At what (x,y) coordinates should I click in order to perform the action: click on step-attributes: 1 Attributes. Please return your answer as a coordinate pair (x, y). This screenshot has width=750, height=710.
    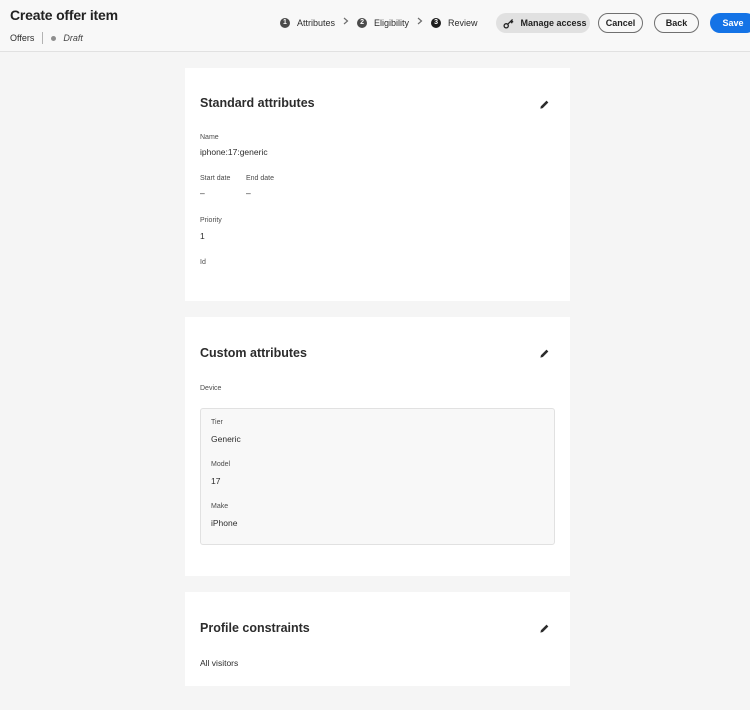
    Looking at the image, I should click on (308, 22).